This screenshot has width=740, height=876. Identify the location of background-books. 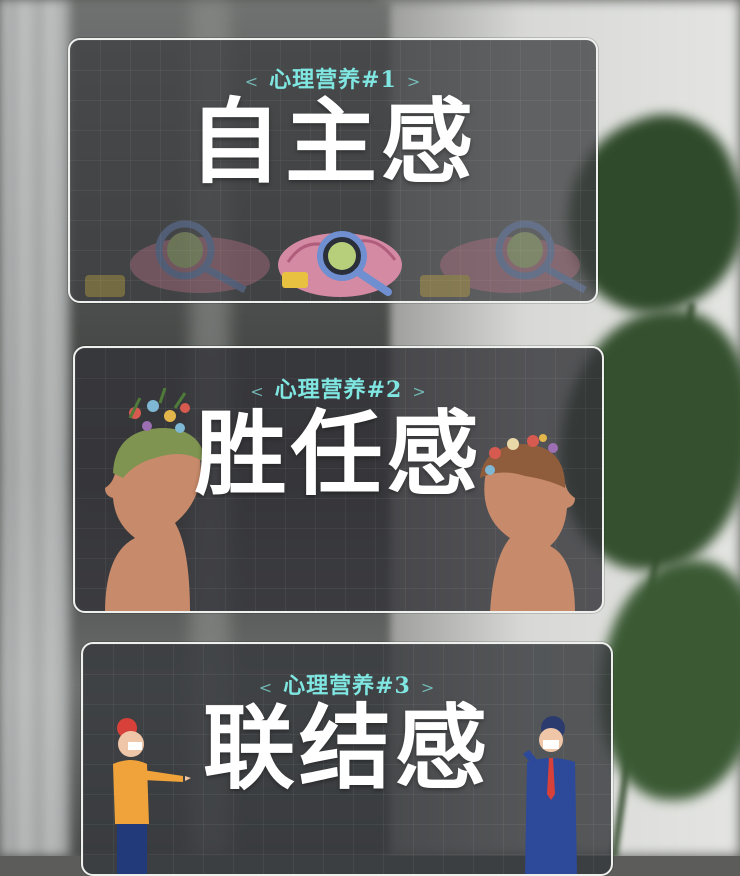
(35, 428).